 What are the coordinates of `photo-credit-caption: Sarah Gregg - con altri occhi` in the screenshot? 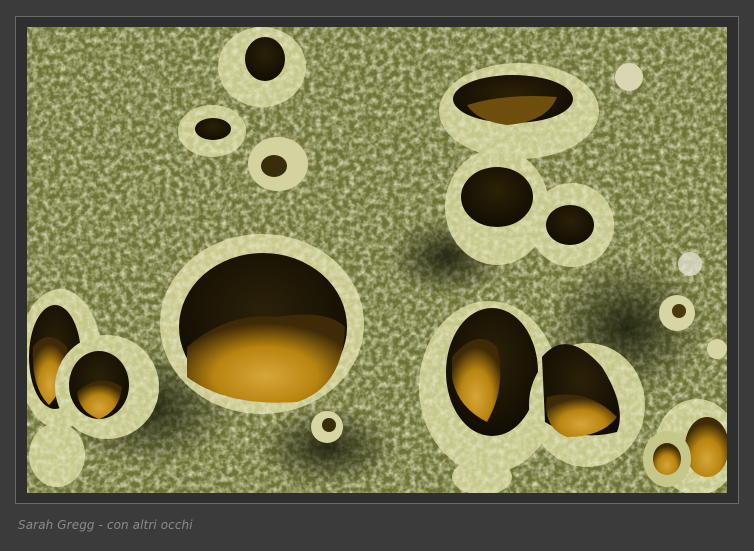 It's located at (105, 525).